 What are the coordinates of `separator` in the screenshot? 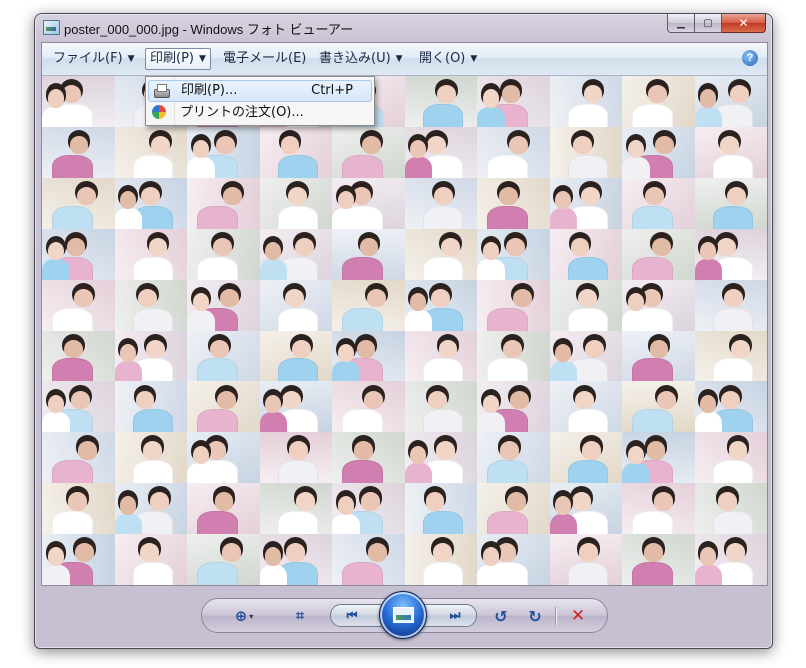 It's located at (555, 616).